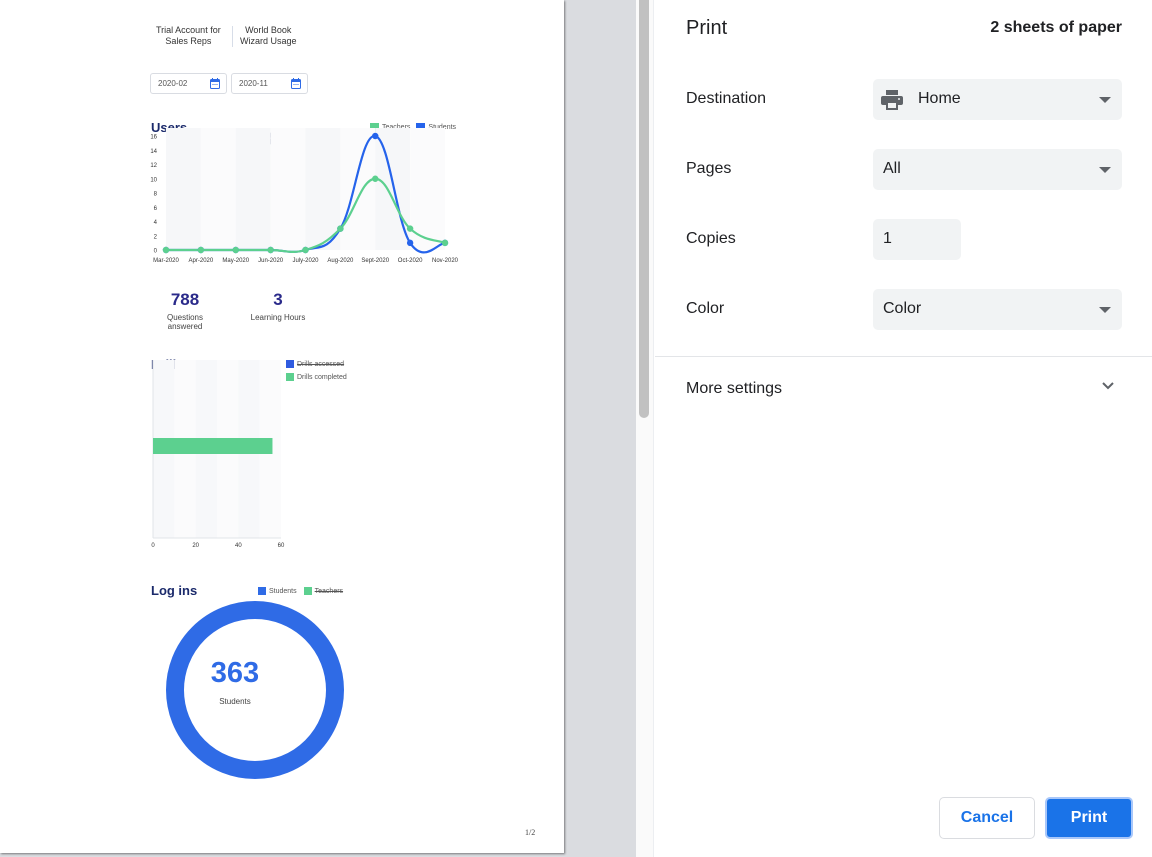  I want to click on print-button: Print, so click(1089, 818).